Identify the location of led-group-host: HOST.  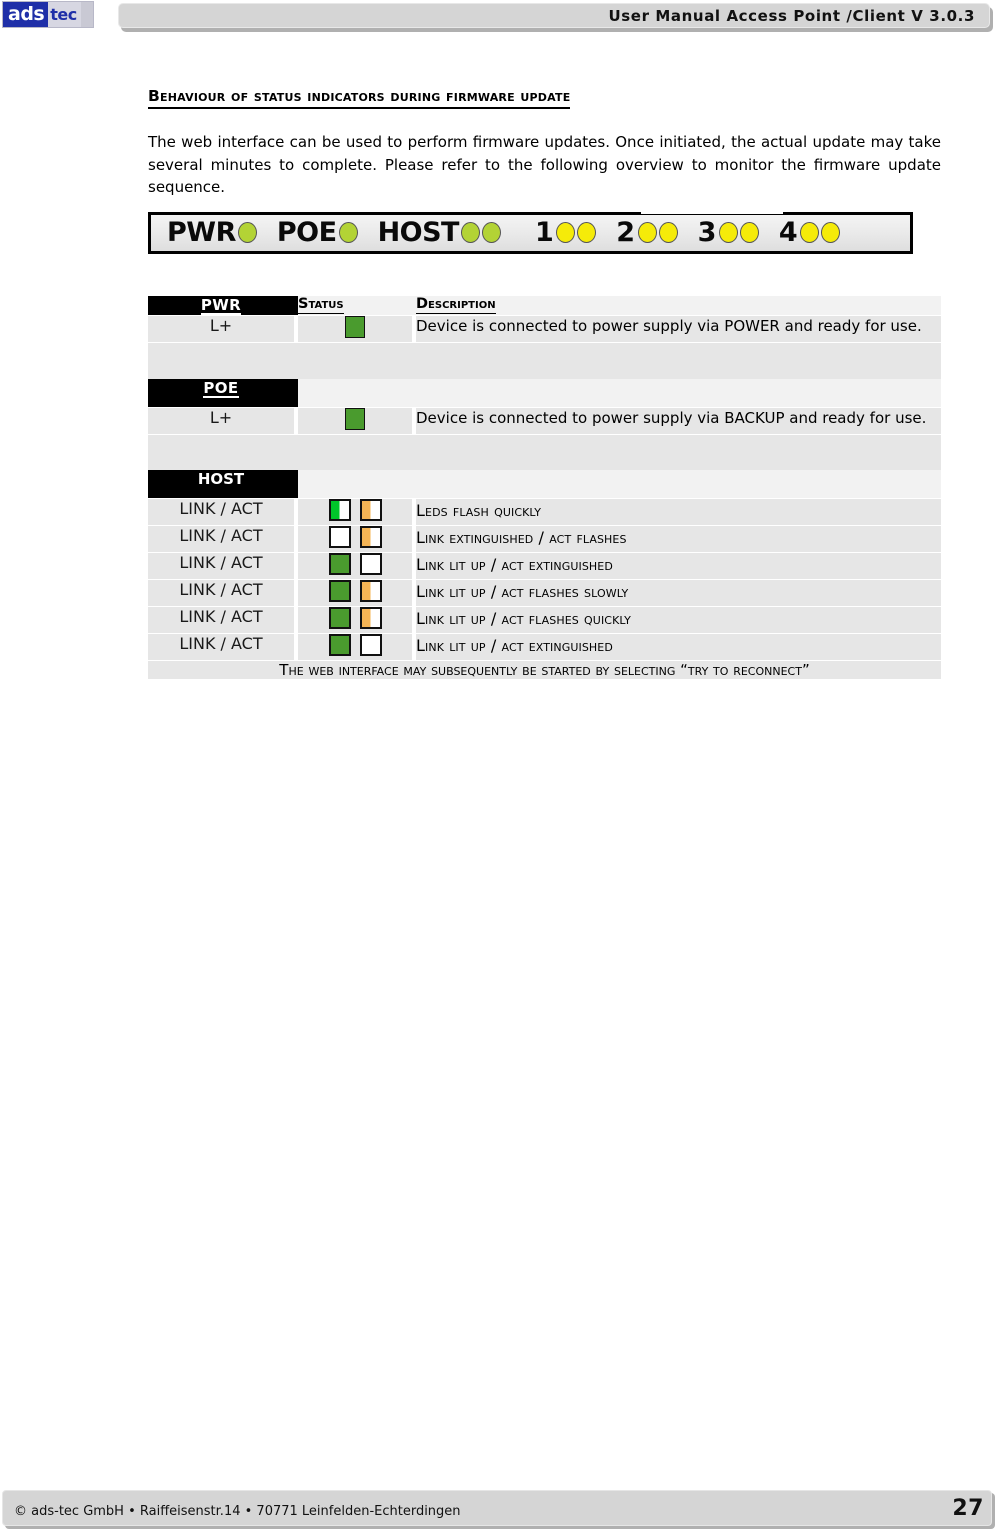
(439, 232).